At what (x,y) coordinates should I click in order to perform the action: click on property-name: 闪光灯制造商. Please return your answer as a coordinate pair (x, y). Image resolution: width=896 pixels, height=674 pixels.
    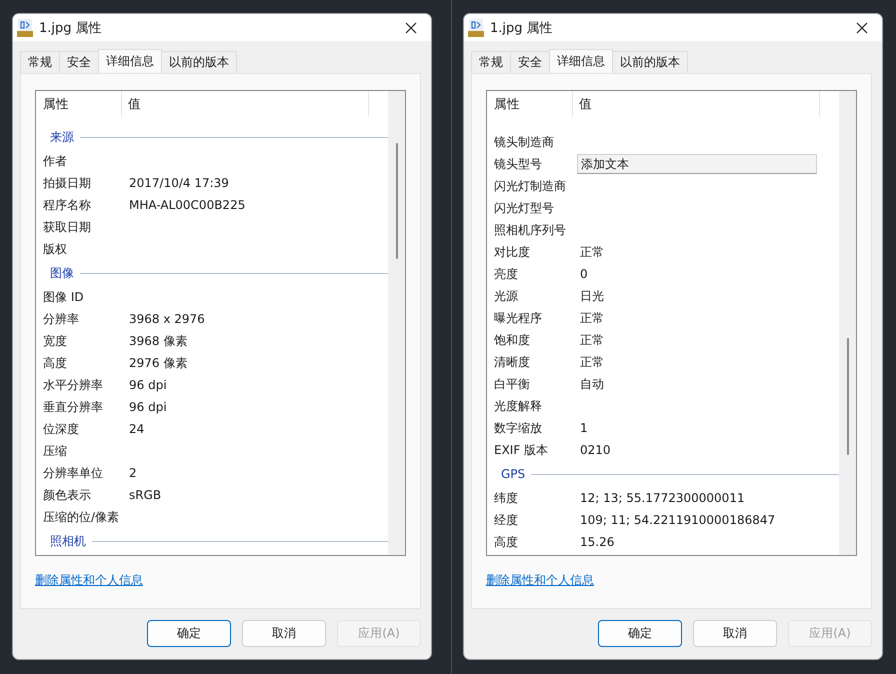
    Looking at the image, I should click on (530, 186).